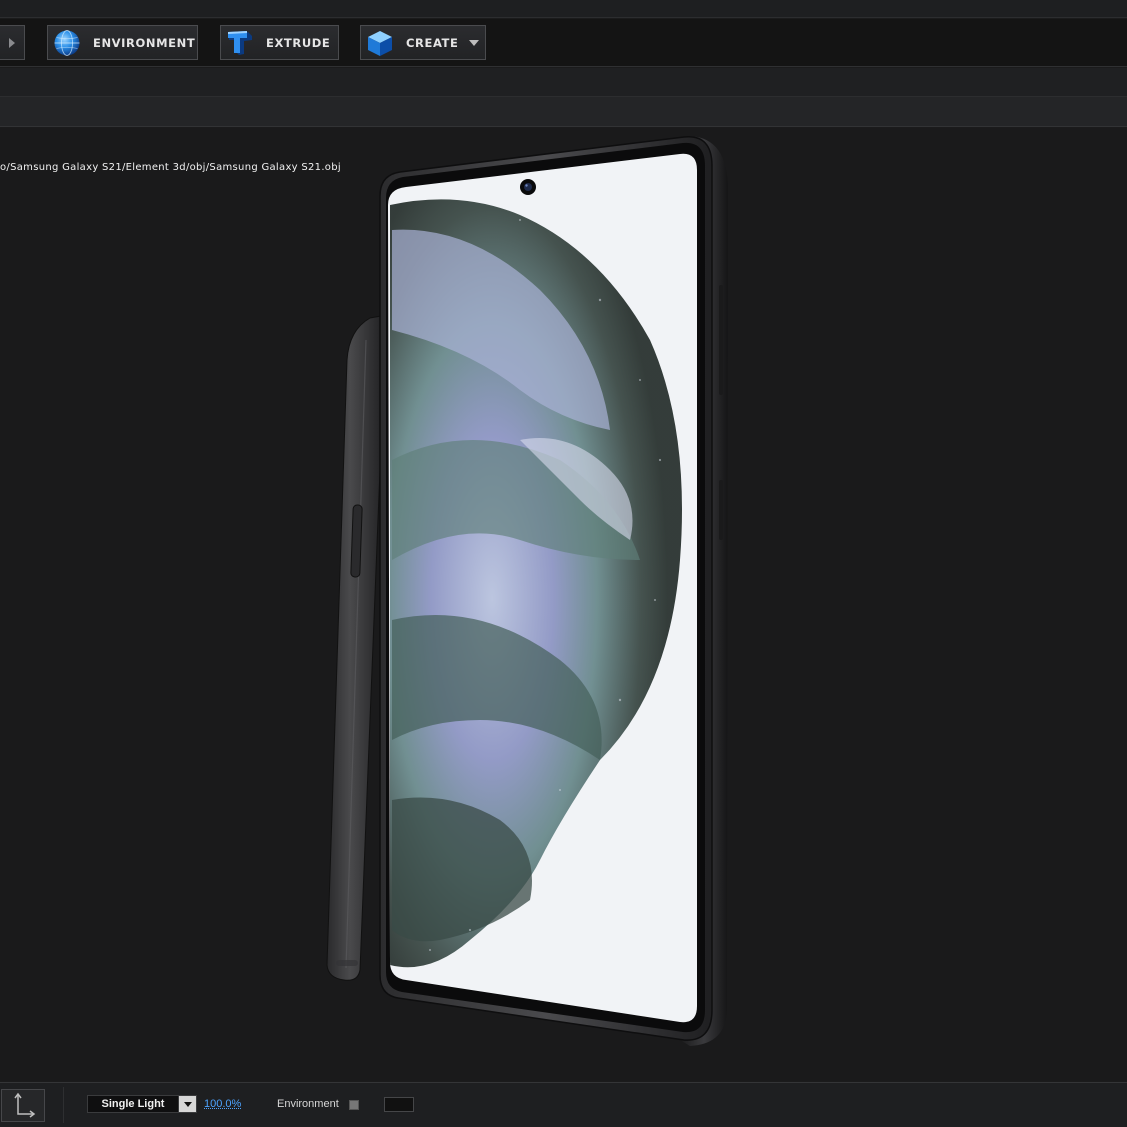 Image resolution: width=1127 pixels, height=1127 pixels. I want to click on globe-icon, so click(67, 42).